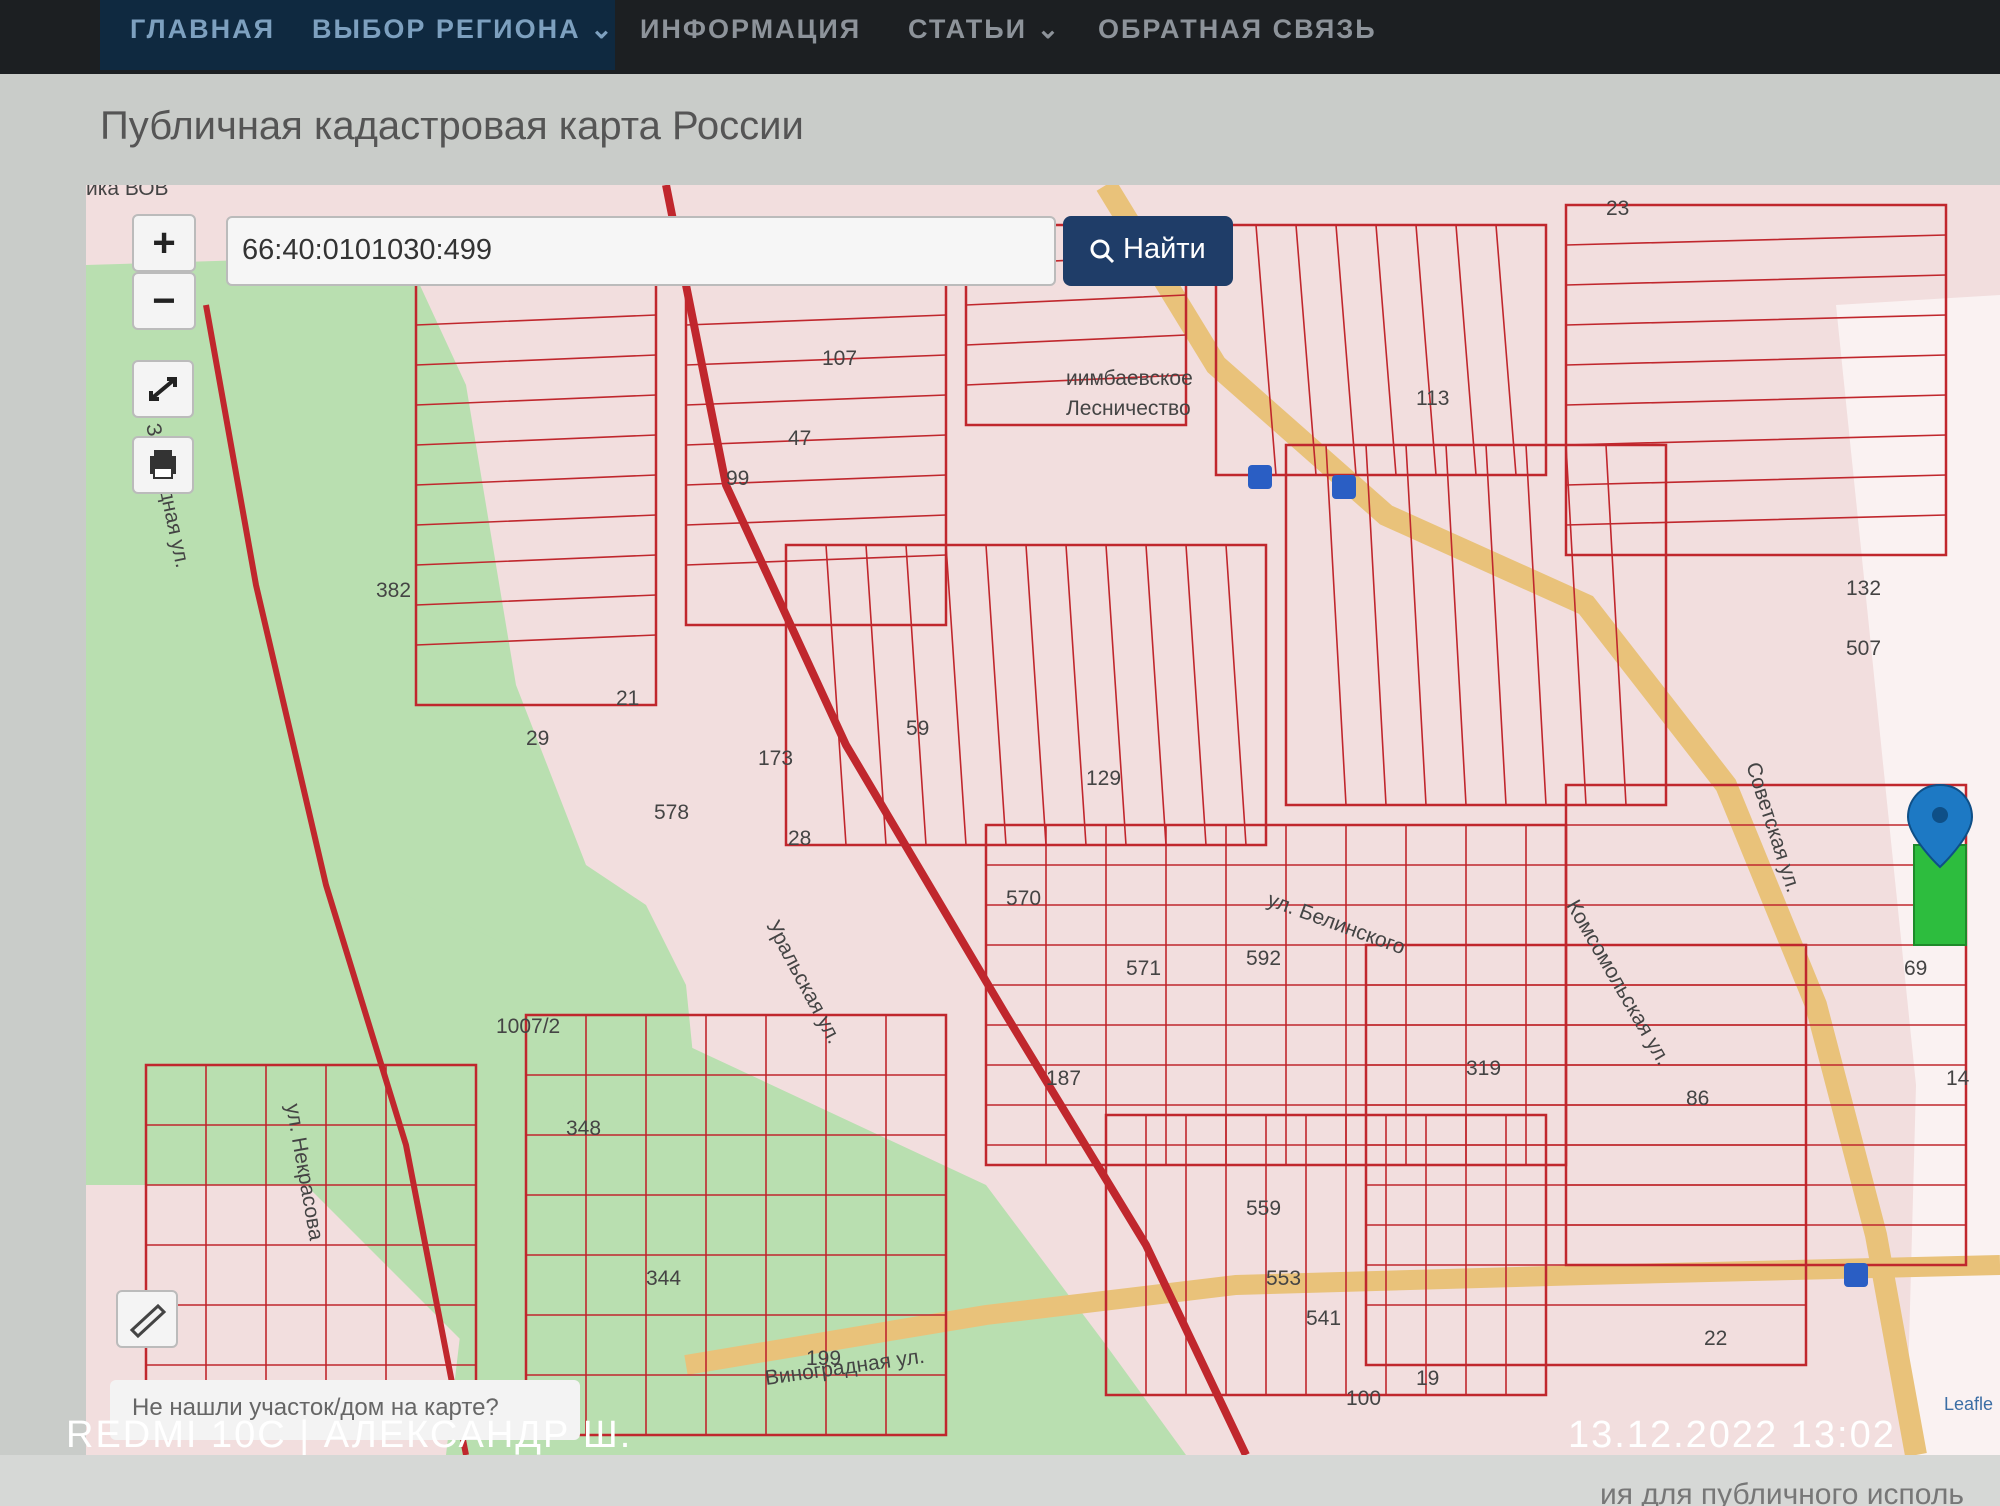 The image size is (2000, 1506). What do you see at coordinates (1128, 408) in the screenshot?
I see `poi-label-forestry-2: Лесничество` at bounding box center [1128, 408].